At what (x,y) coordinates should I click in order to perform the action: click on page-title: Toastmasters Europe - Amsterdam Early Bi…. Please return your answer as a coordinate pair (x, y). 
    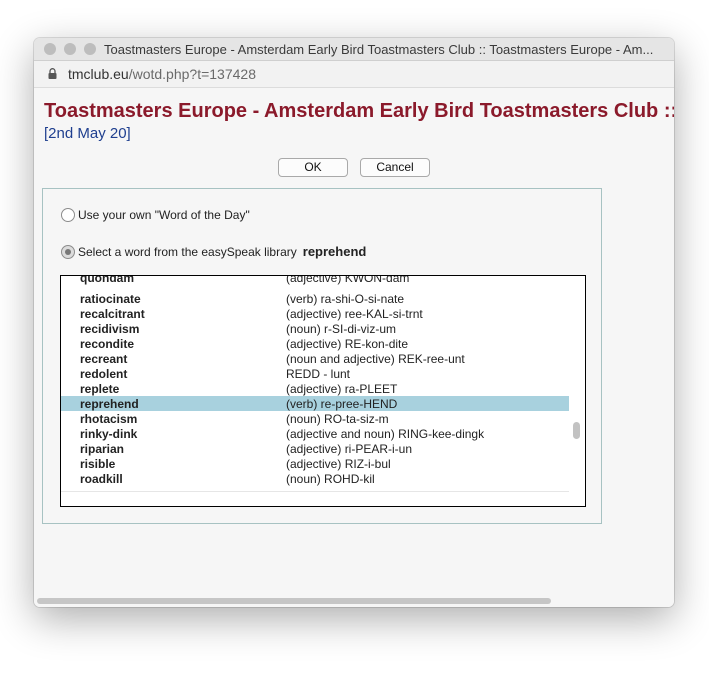
    Looking at the image, I should click on (359, 111).